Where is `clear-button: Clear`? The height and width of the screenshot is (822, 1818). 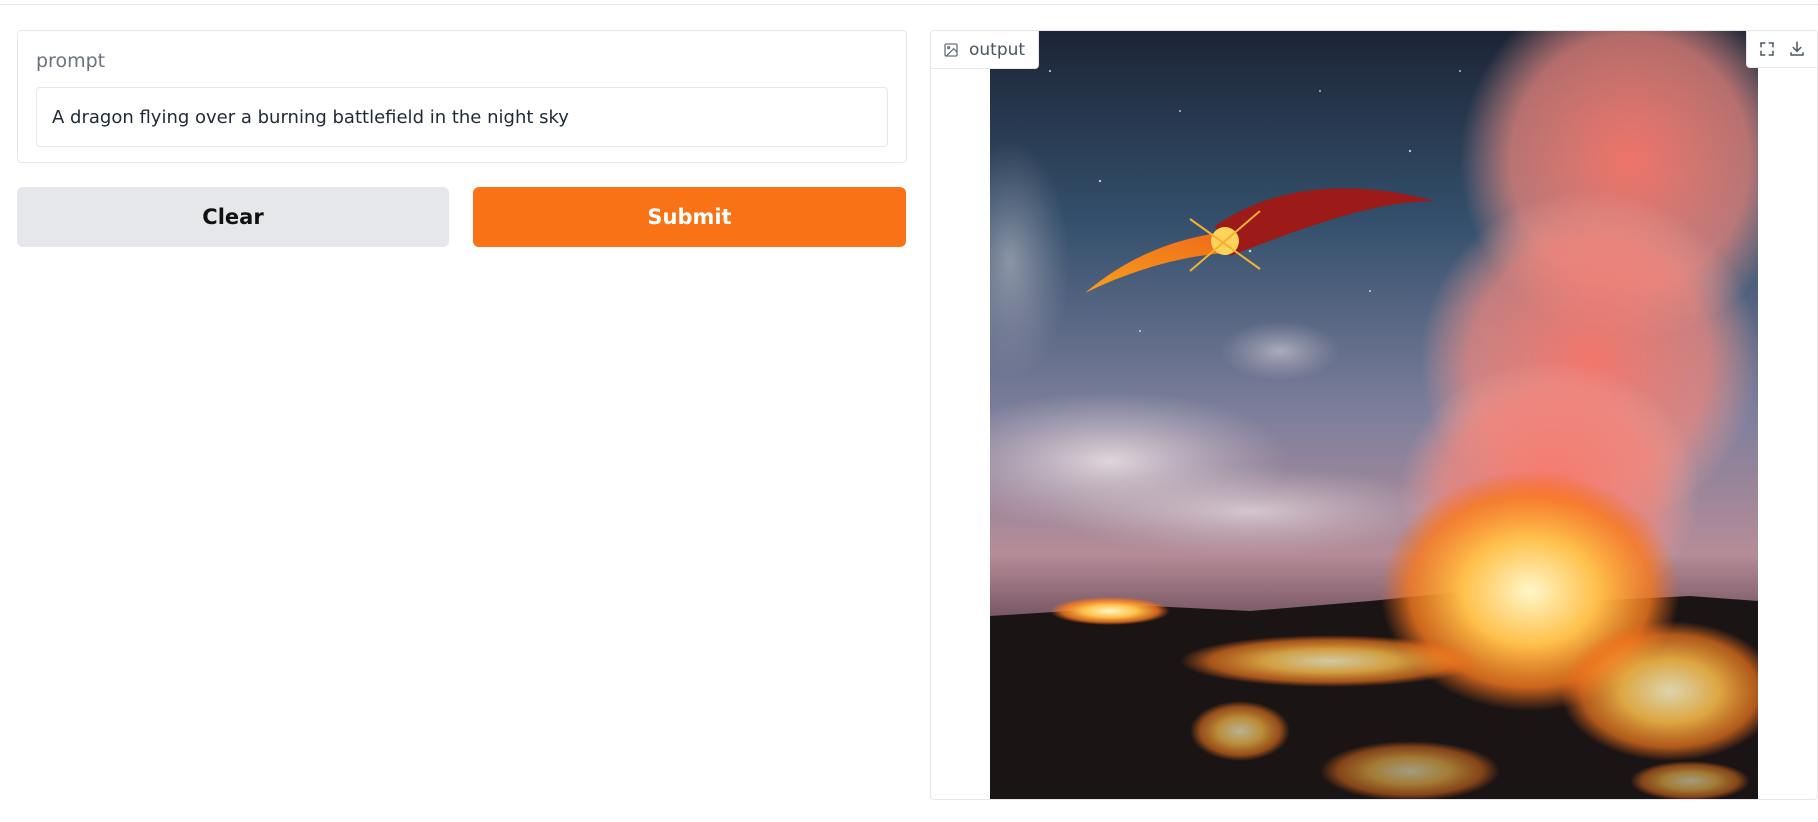 clear-button: Clear is located at coordinates (233, 217).